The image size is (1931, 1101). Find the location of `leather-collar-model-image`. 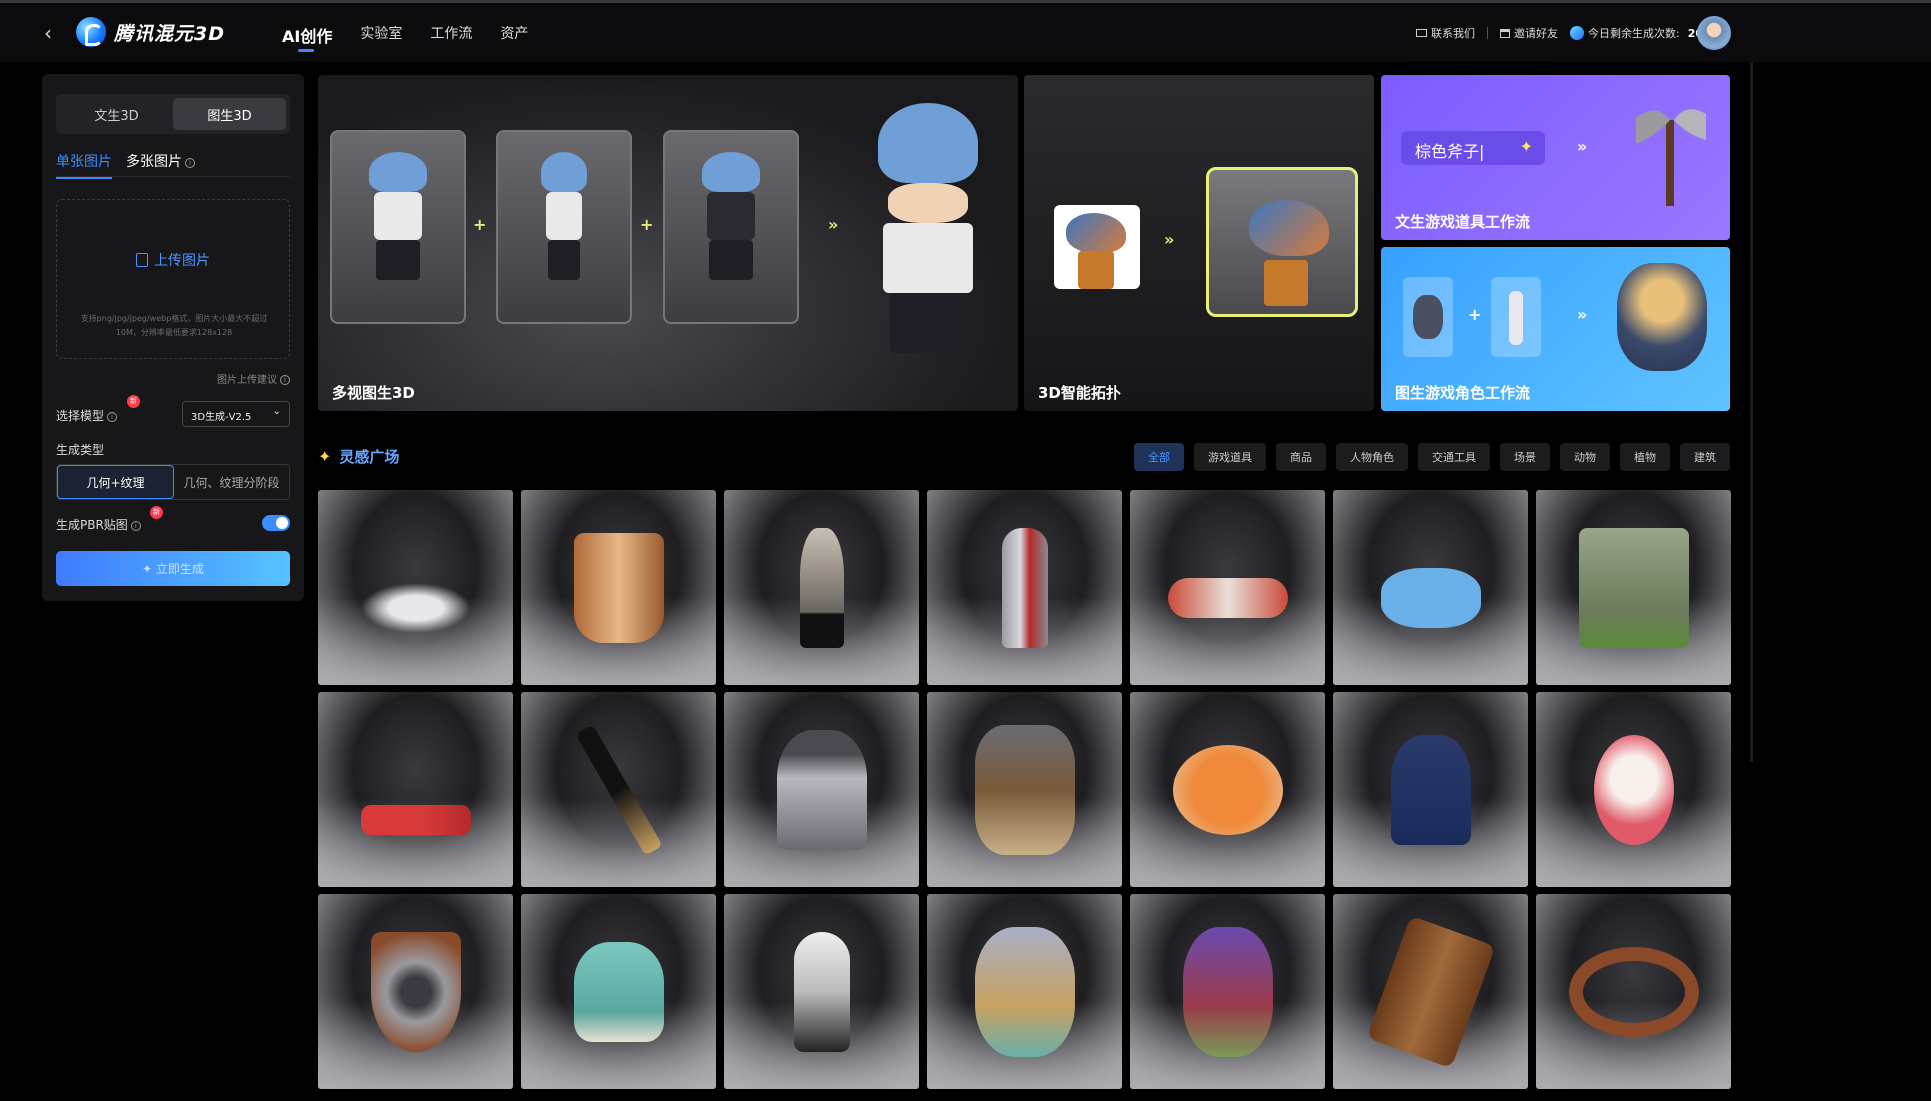

leather-collar-model-image is located at coordinates (1633, 991).